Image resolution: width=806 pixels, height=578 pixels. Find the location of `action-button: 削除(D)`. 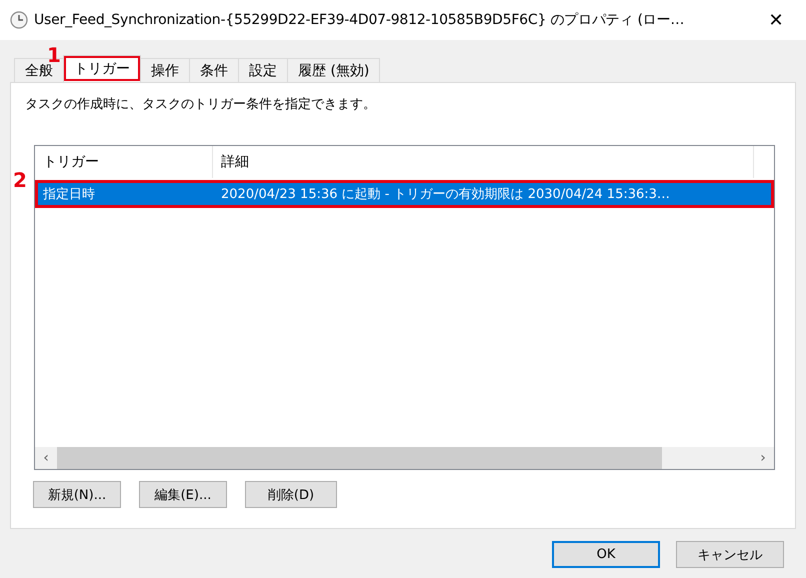

action-button: 削除(D) is located at coordinates (291, 494).